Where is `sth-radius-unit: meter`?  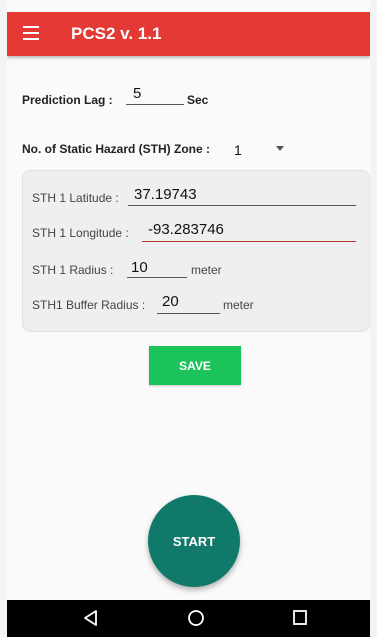
sth-radius-unit: meter is located at coordinates (206, 270).